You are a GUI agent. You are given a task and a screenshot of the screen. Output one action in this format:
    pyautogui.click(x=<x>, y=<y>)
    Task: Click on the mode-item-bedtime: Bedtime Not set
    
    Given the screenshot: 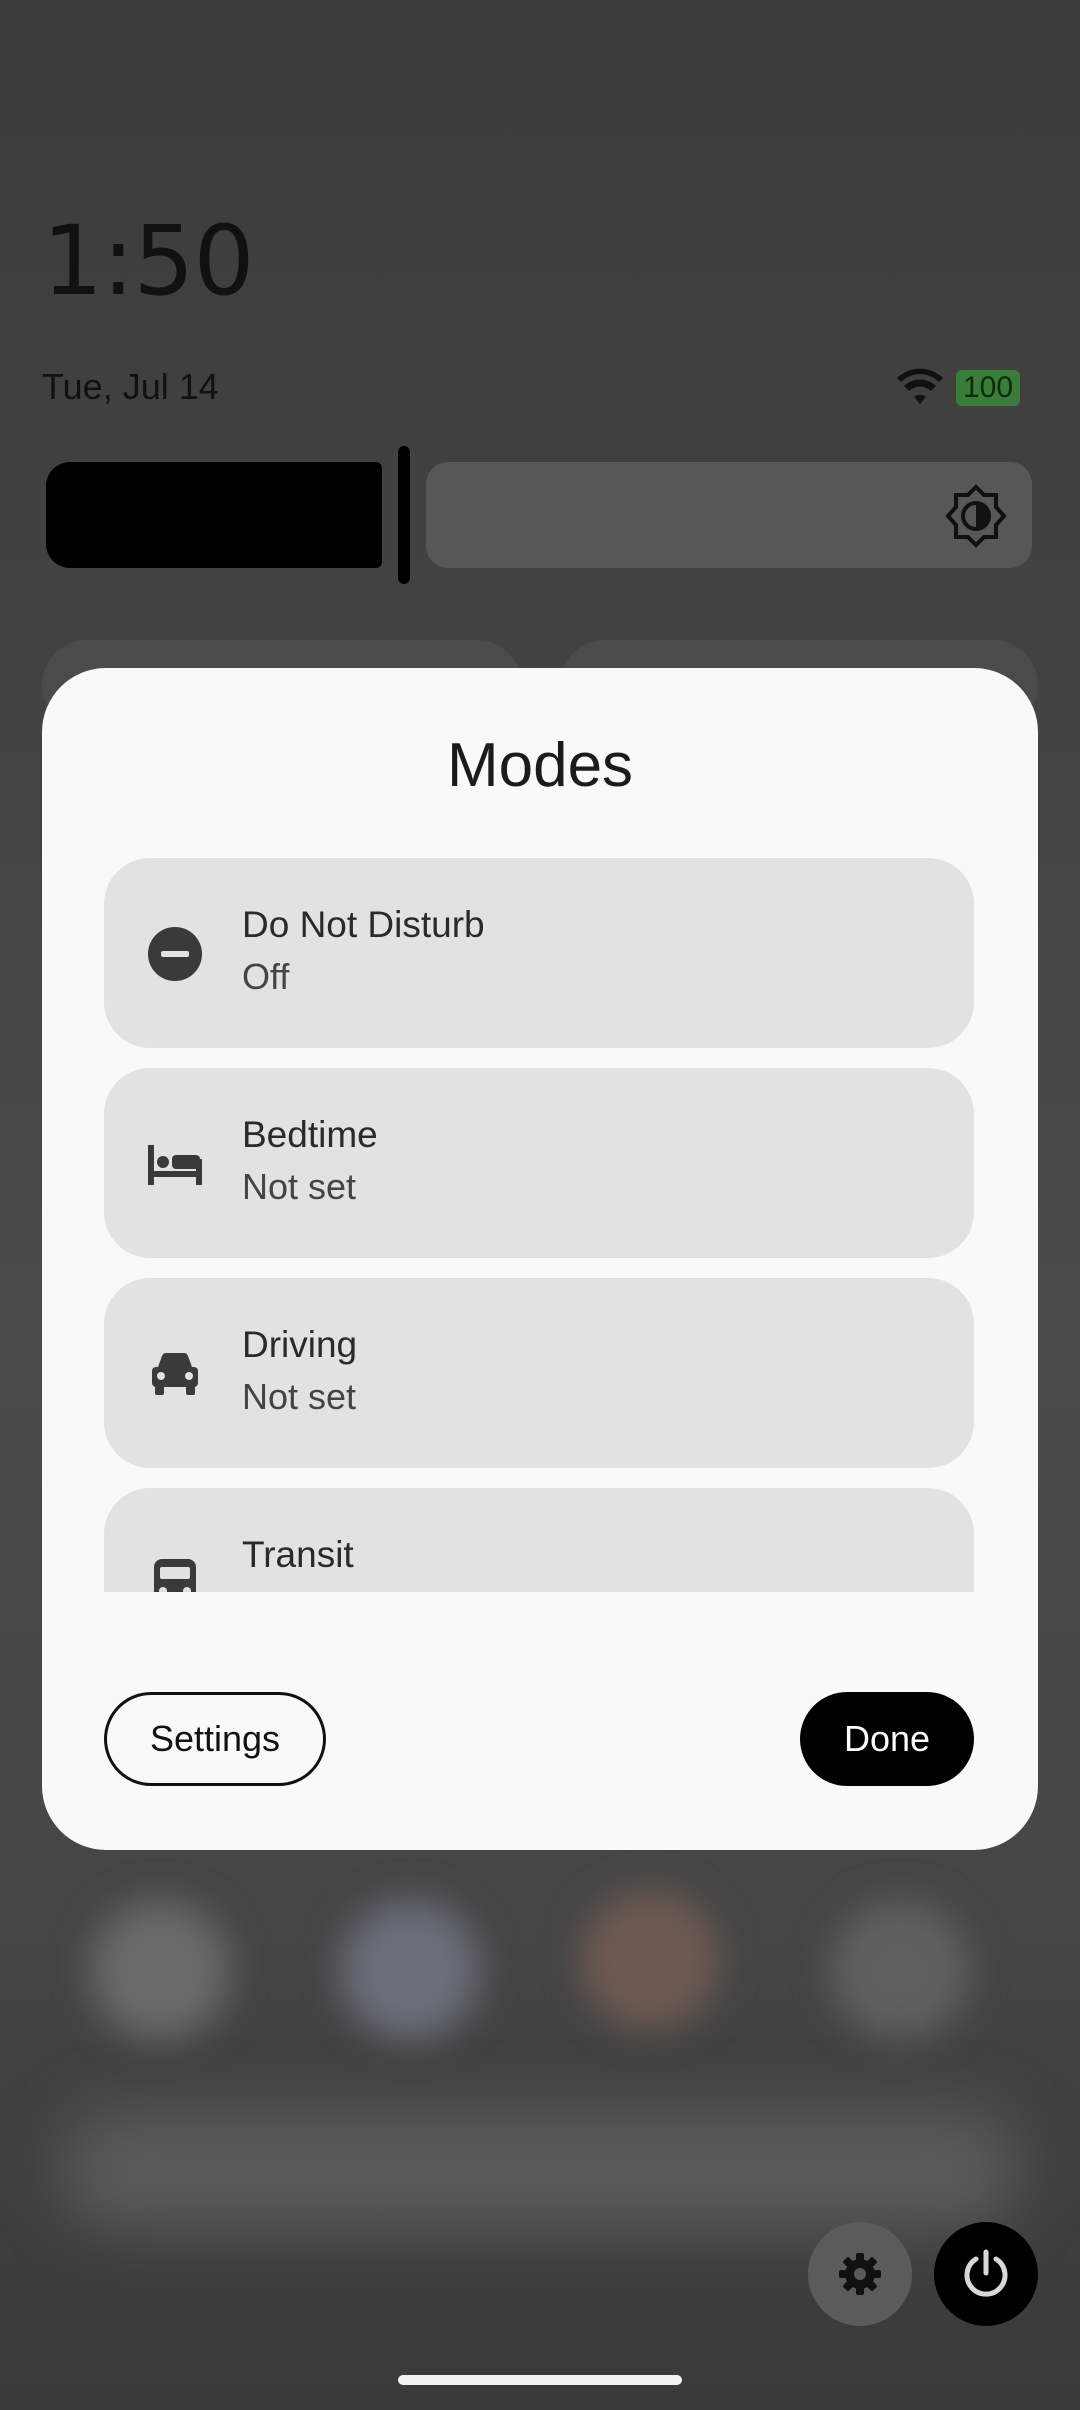 What is the action you would take?
    pyautogui.click(x=539, y=1163)
    